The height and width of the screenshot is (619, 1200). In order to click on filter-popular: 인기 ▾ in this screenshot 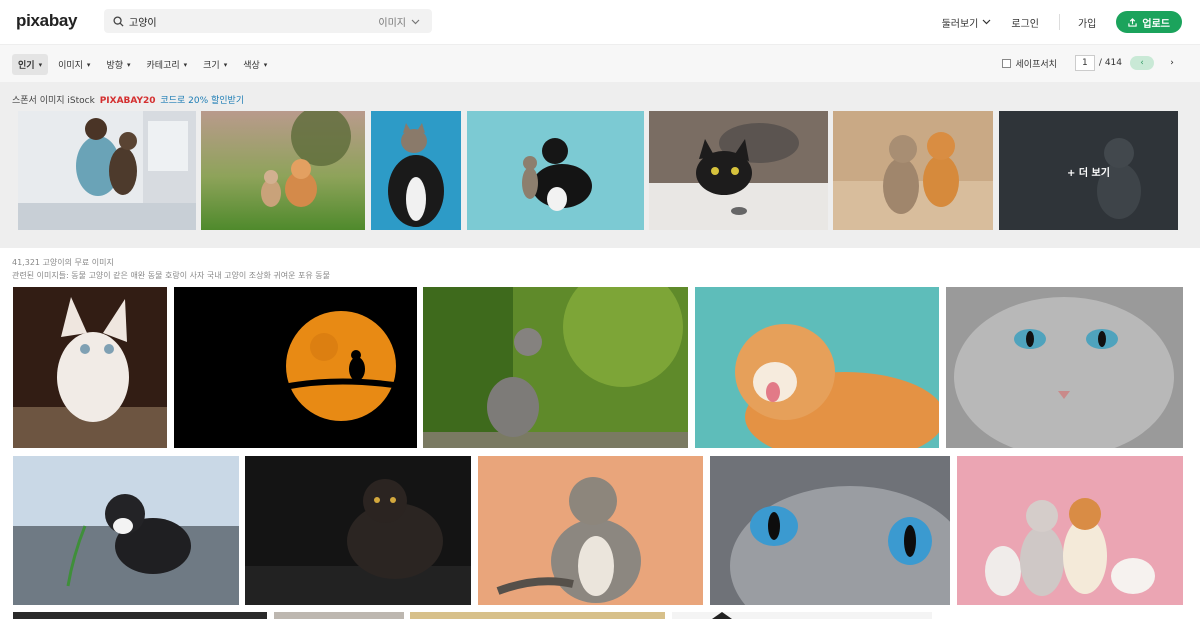, I will do `click(30, 64)`.